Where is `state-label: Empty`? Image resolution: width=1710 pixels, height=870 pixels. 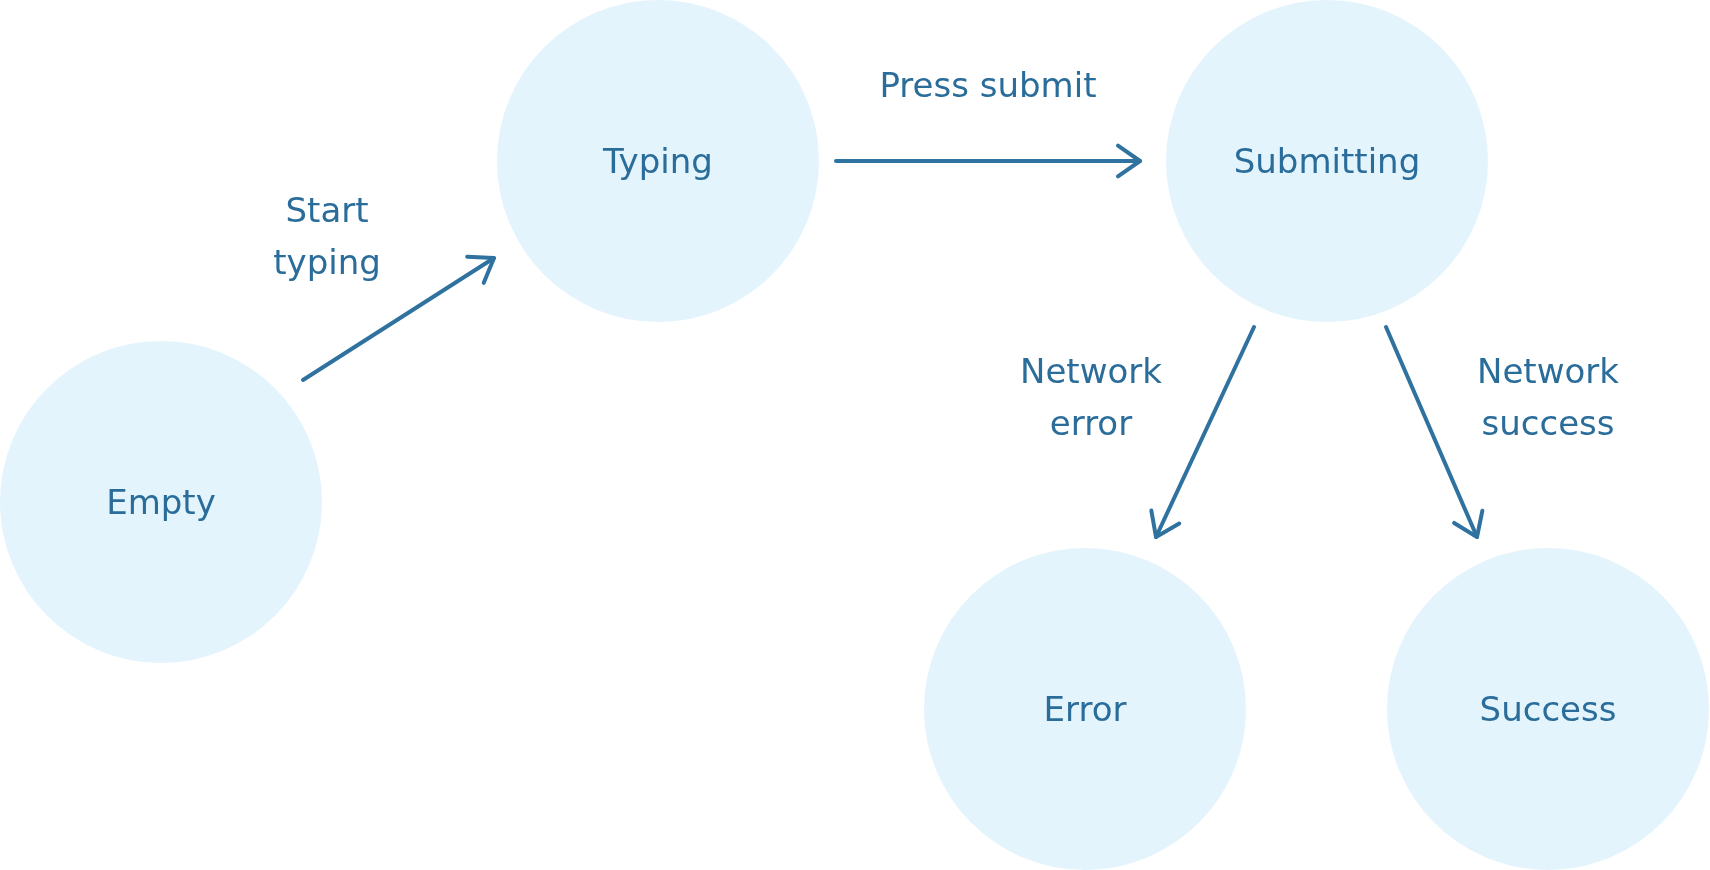
state-label: Empty is located at coordinates (161, 502).